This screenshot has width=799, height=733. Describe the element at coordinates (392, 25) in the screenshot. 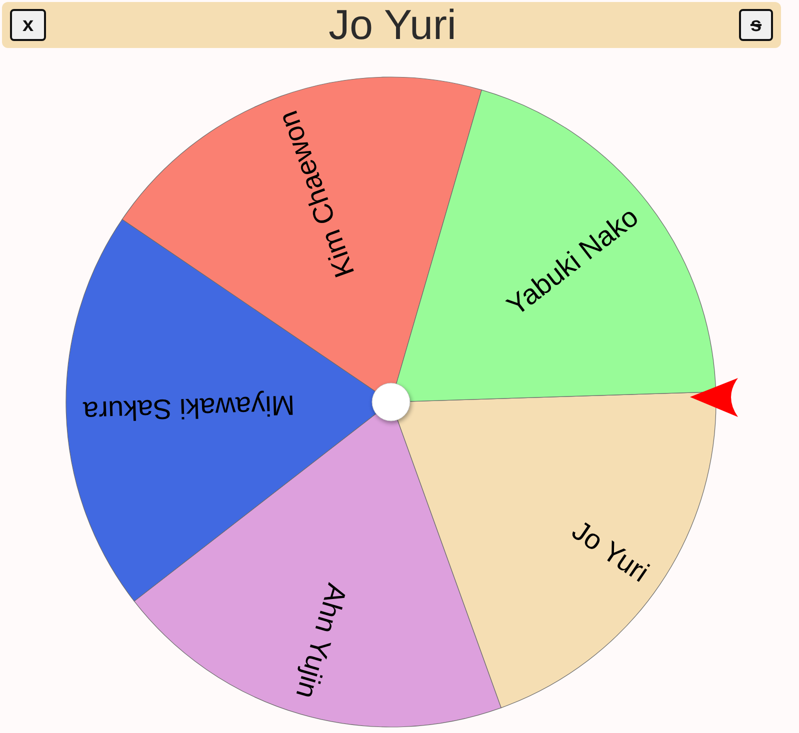

I see `header-title: Jo Yuri` at that location.